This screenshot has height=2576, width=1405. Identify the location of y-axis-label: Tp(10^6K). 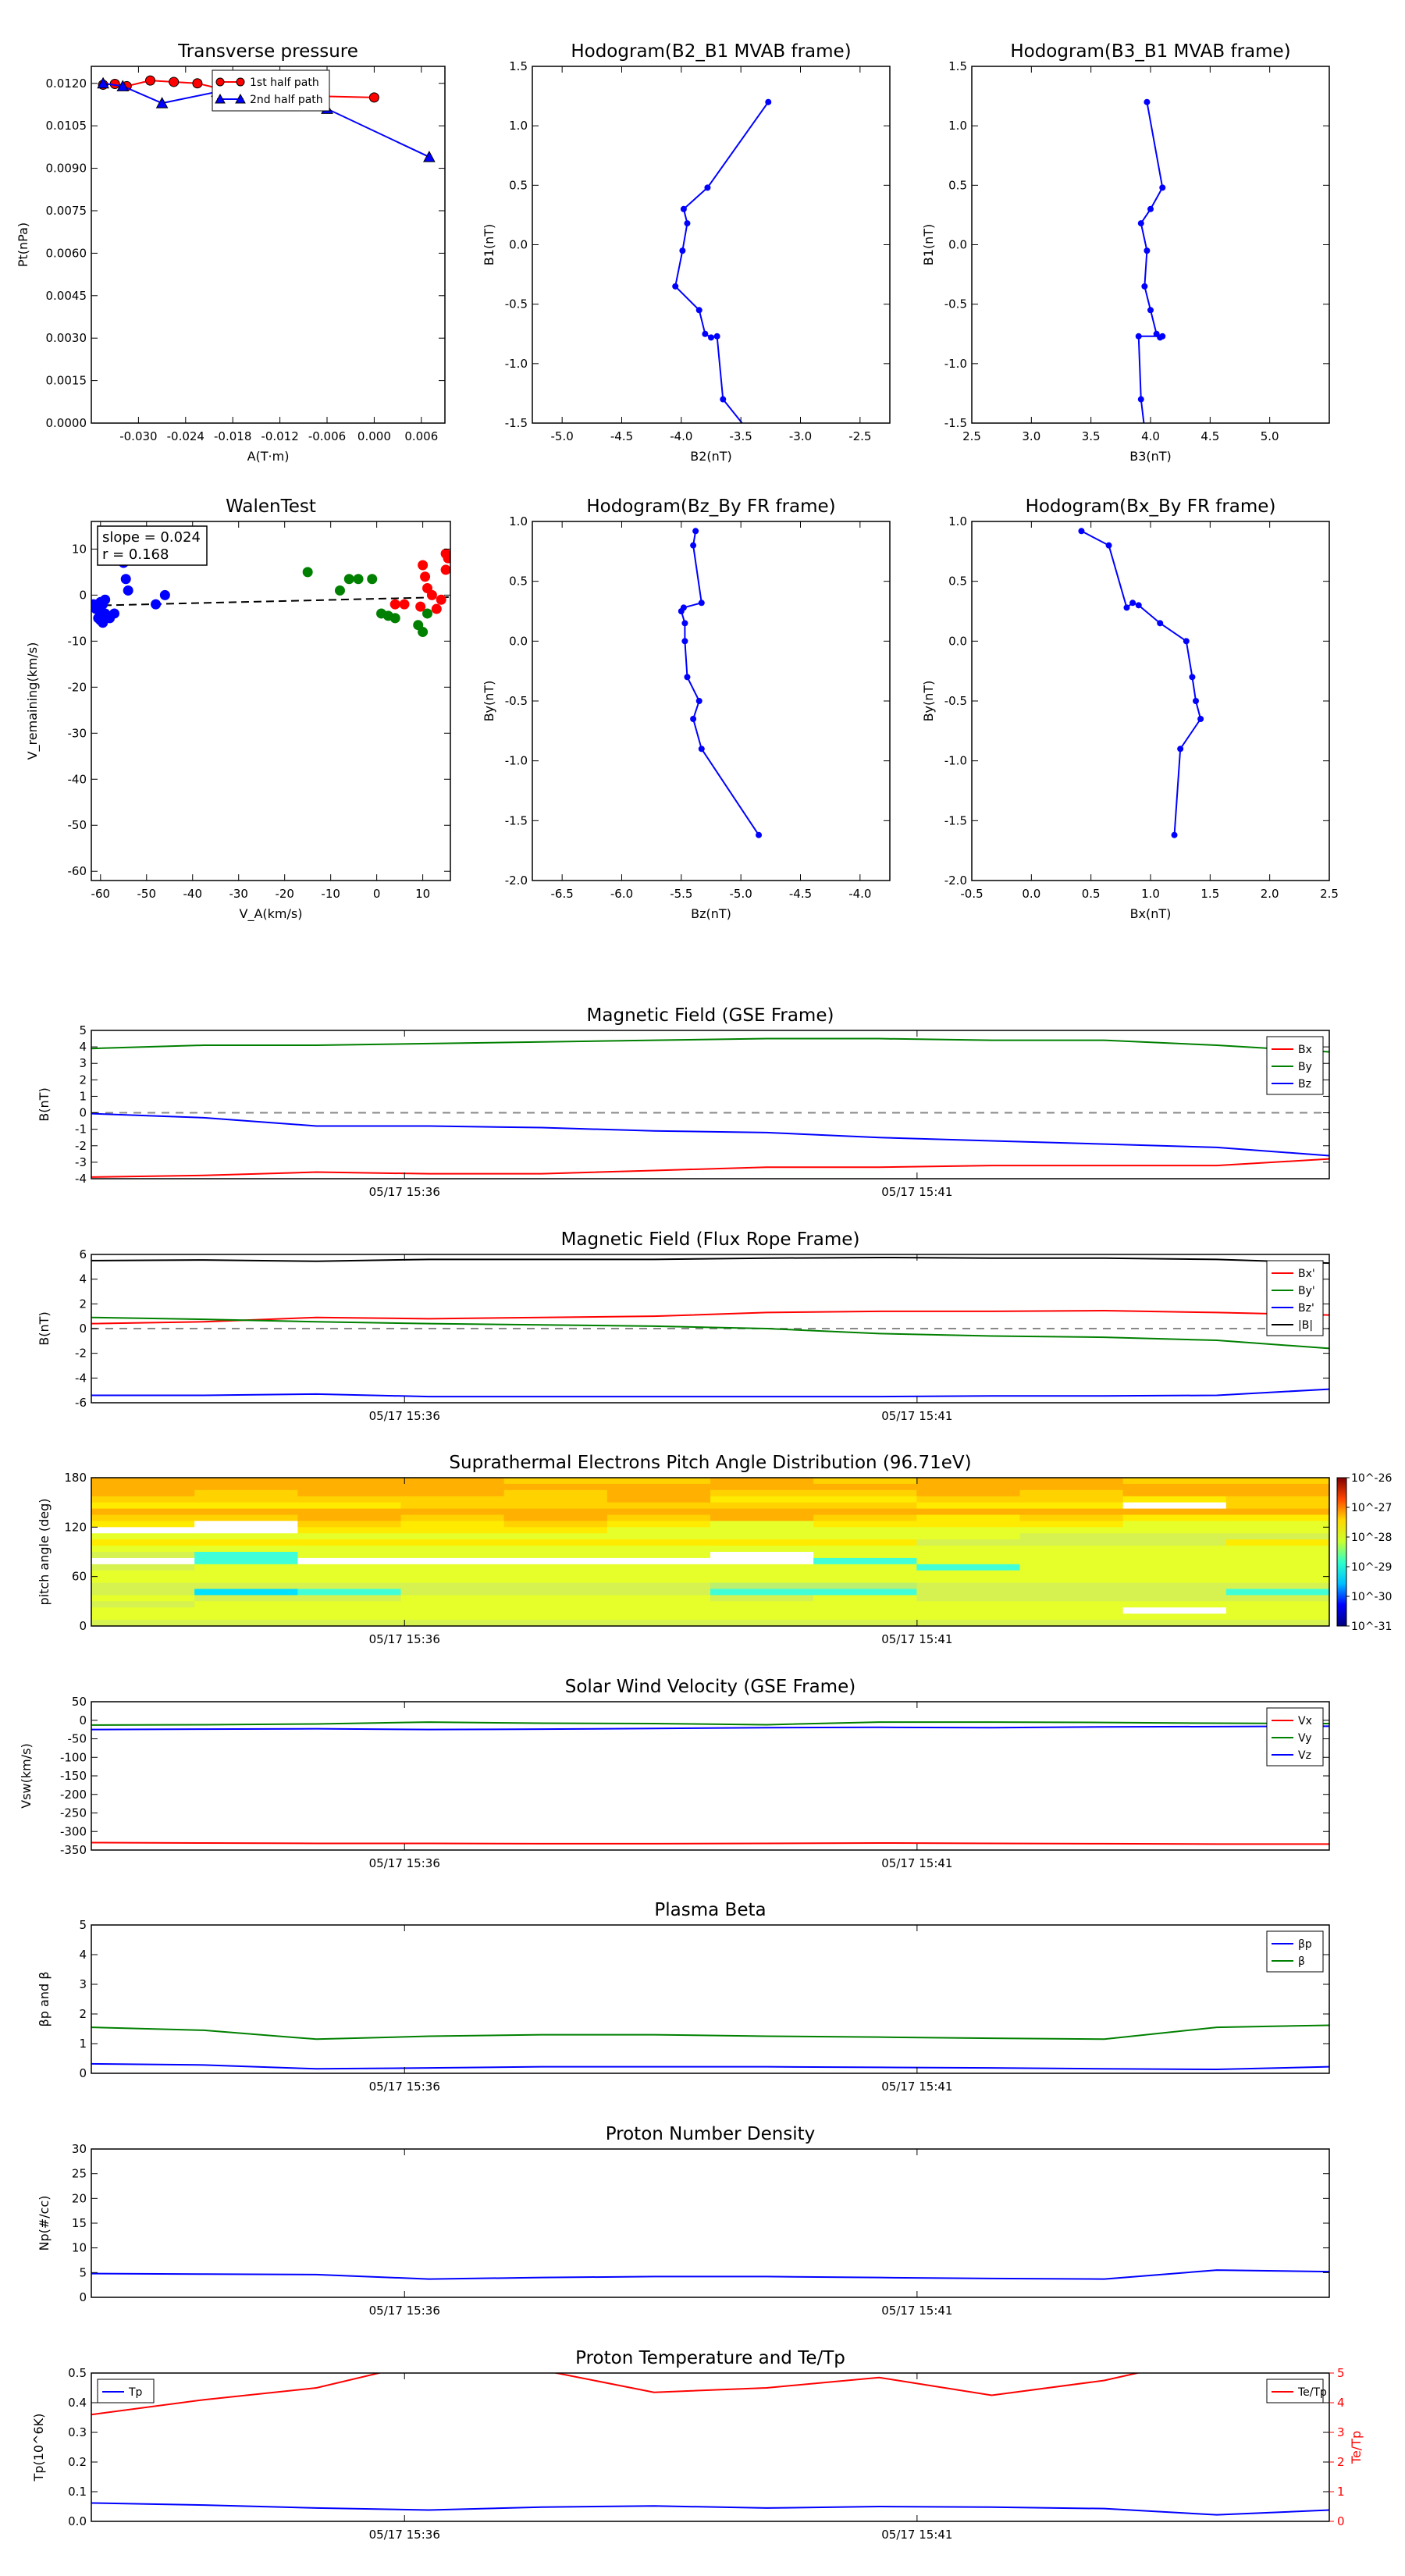
(38, 2448).